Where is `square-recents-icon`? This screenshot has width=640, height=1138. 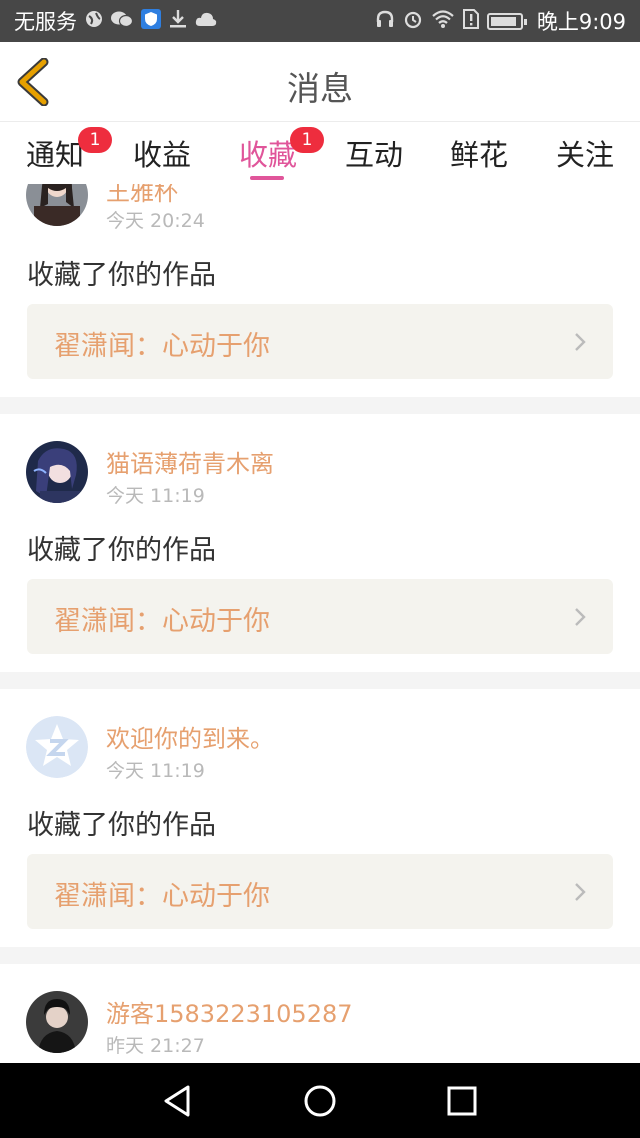 square-recents-icon is located at coordinates (462, 1101).